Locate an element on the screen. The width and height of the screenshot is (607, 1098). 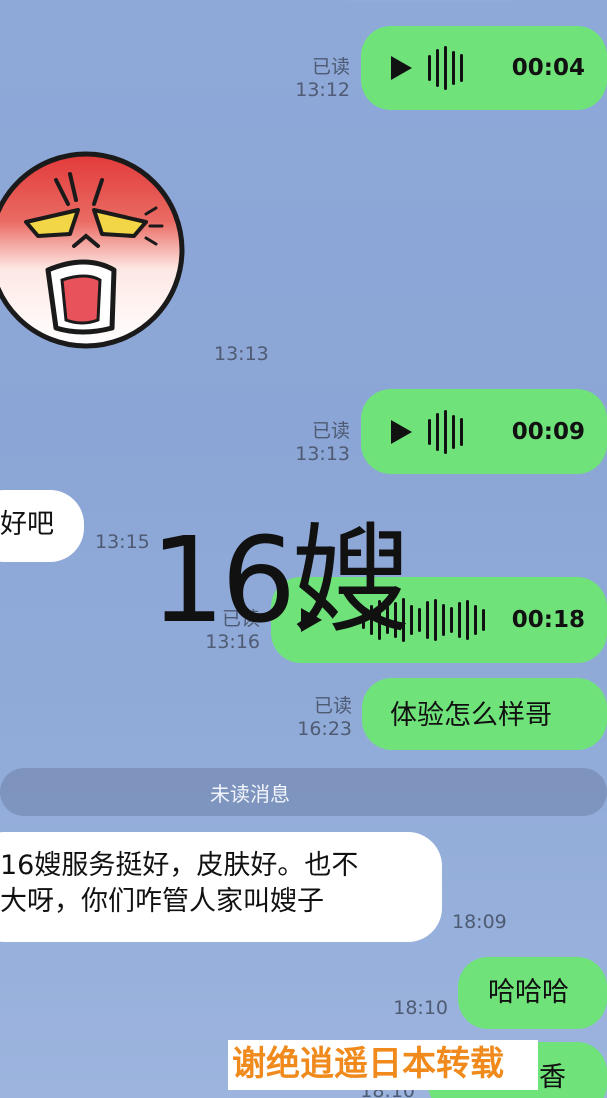
voice-message: 00:04 is located at coordinates (484, 68).